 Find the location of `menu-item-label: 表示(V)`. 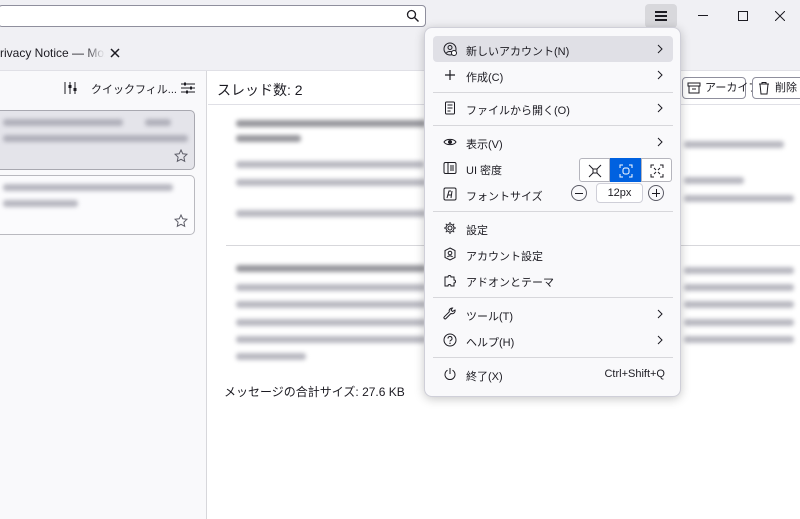

menu-item-label: 表示(V) is located at coordinates (484, 145).